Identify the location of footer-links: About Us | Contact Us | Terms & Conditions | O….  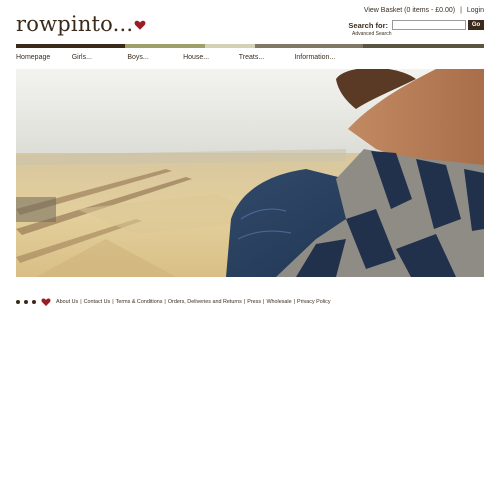
(193, 302).